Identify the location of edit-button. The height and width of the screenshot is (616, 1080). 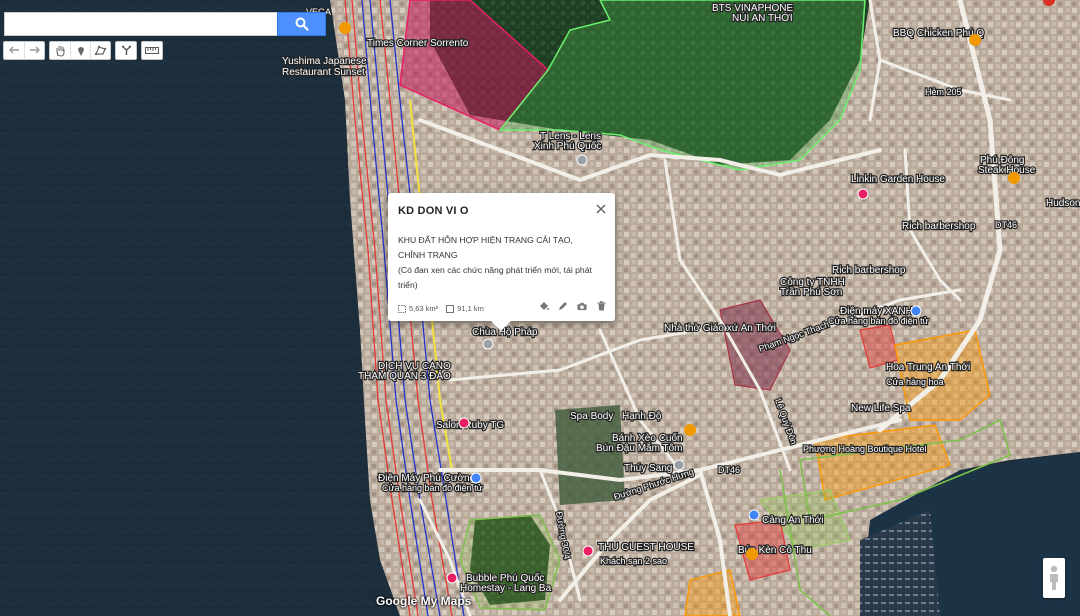
(563, 306).